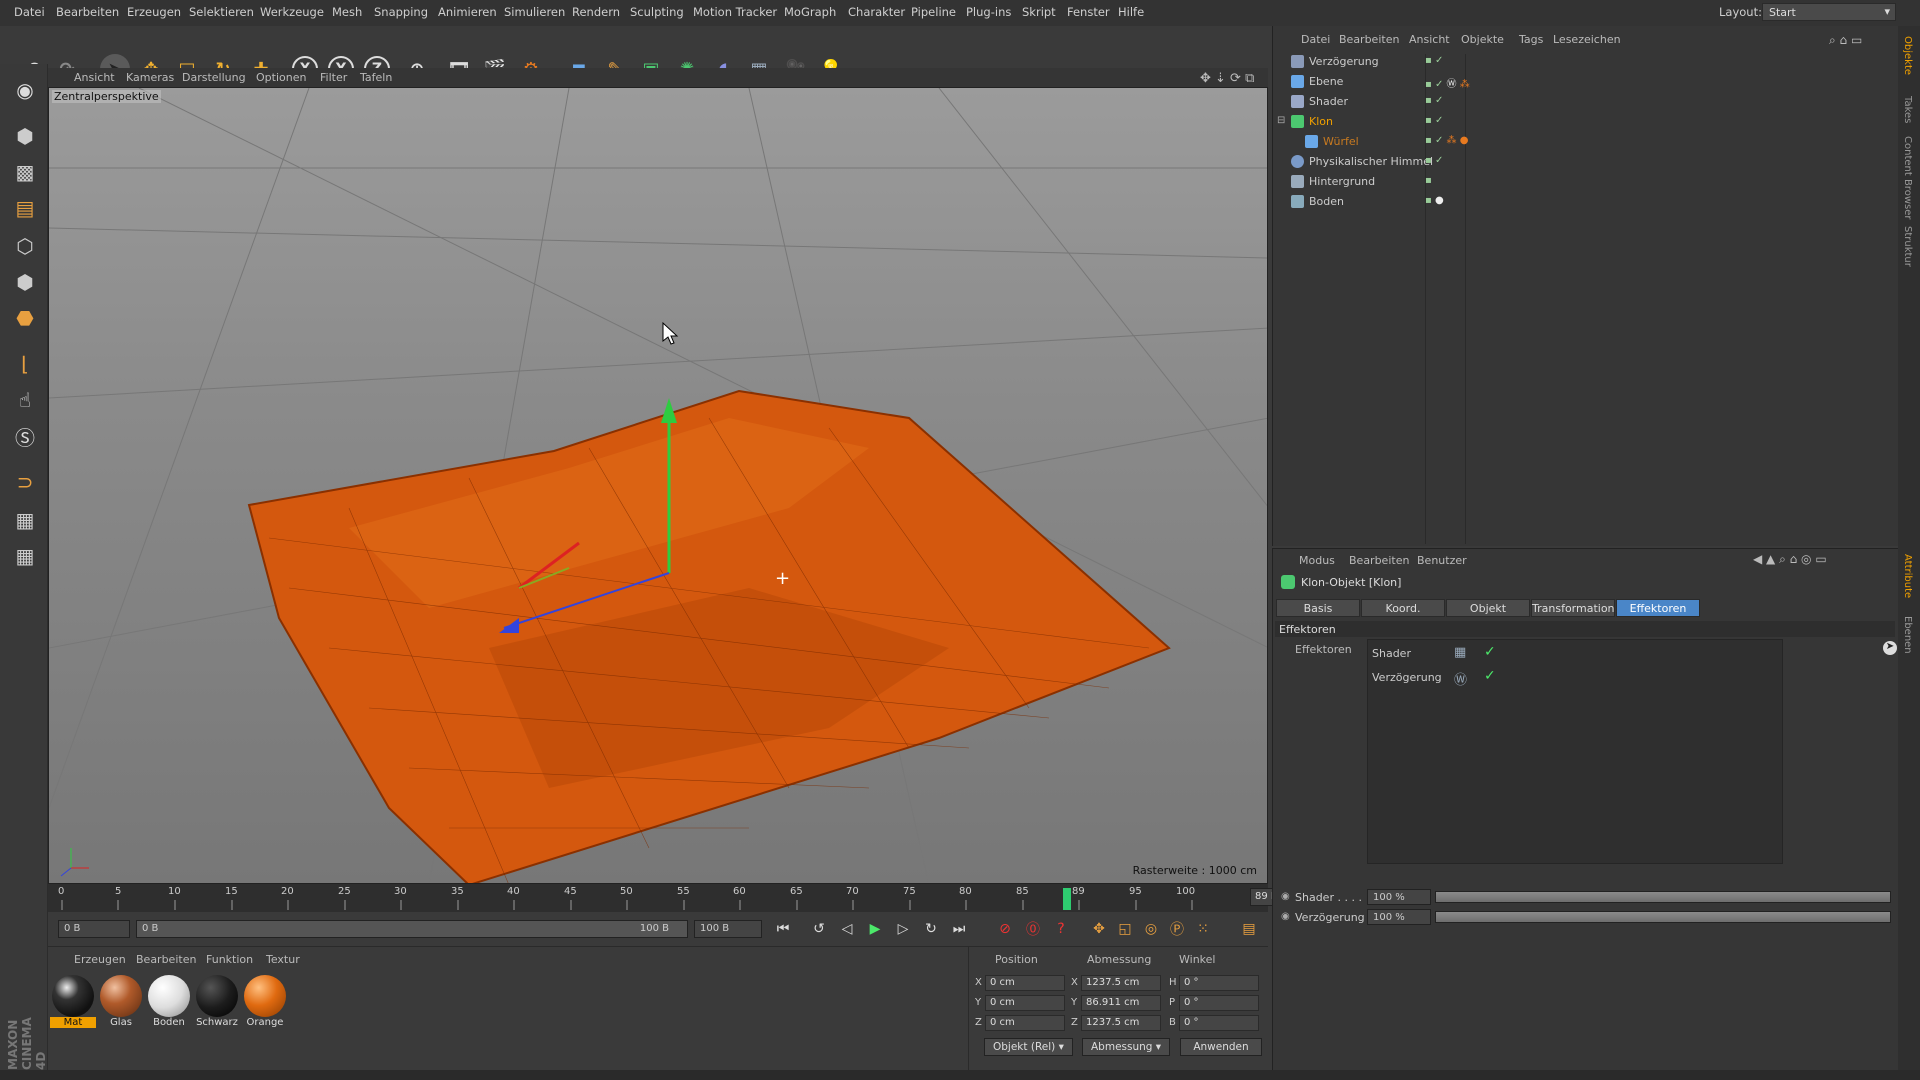 This screenshot has width=1920, height=1080. What do you see at coordinates (1434, 160) in the screenshot?
I see `visibility-flags: ▪ ✓` at bounding box center [1434, 160].